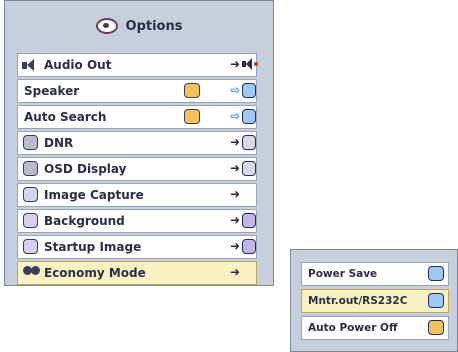 The width and height of the screenshot is (458, 352). Describe the element at coordinates (95, 273) in the screenshot. I see `menu-item-label: Economy Mode` at that location.